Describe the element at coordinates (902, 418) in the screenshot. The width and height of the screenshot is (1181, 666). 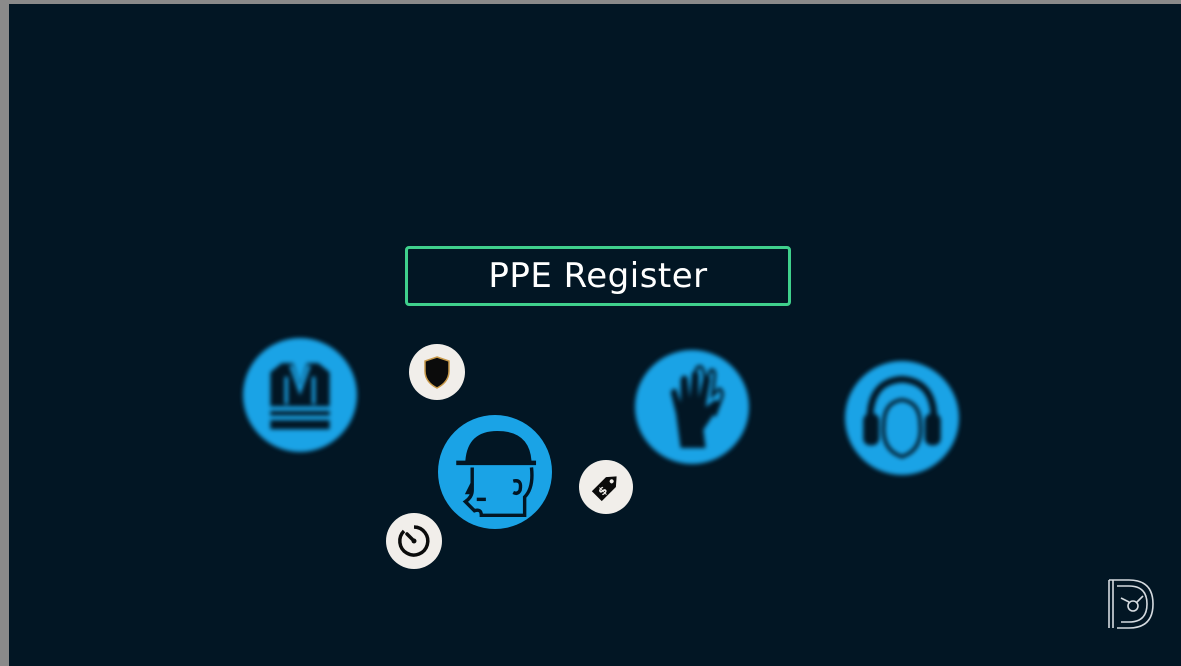
I see `ear-protection-icon` at that location.